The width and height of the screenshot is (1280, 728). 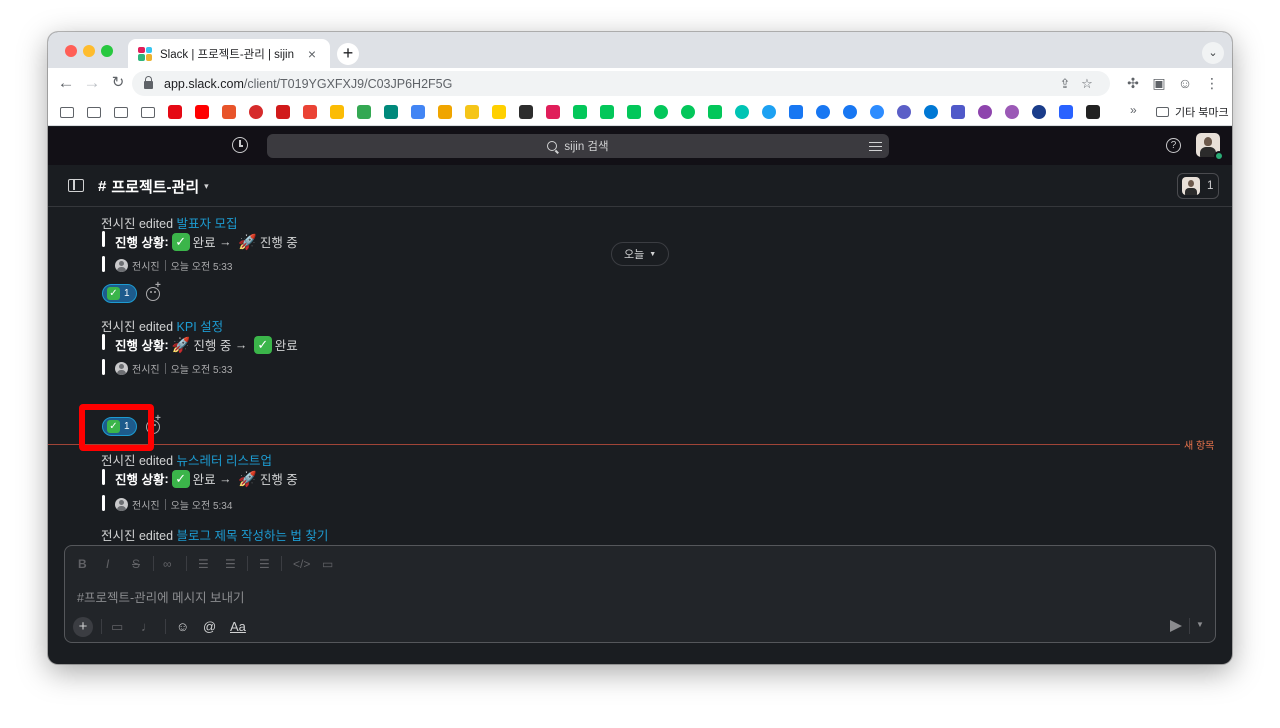 I want to click on photos-bookmark-icon, so click(x=364, y=112).